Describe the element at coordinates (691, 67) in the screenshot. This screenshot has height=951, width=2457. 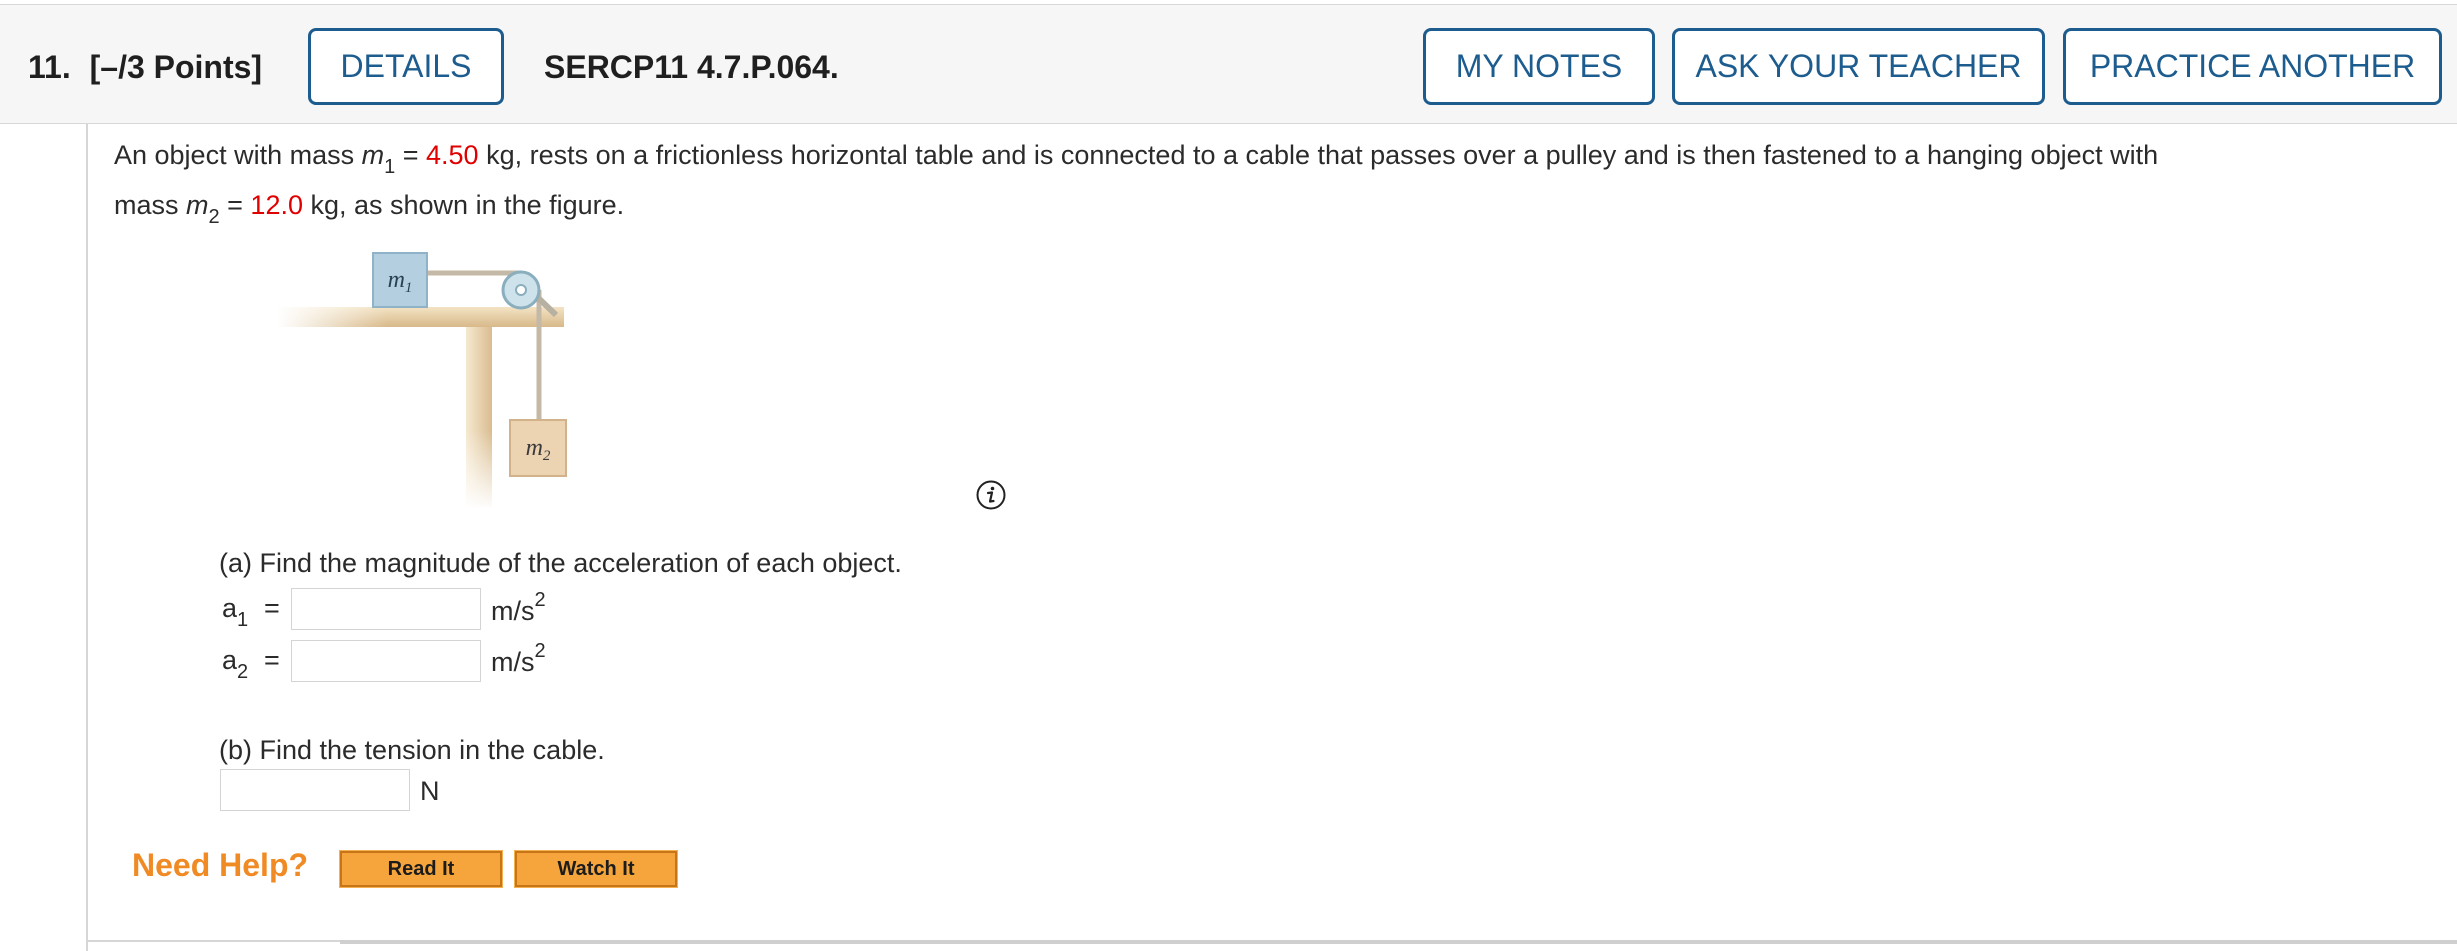
I see `question-code: SERCP11 4.7.P.064.` at that location.